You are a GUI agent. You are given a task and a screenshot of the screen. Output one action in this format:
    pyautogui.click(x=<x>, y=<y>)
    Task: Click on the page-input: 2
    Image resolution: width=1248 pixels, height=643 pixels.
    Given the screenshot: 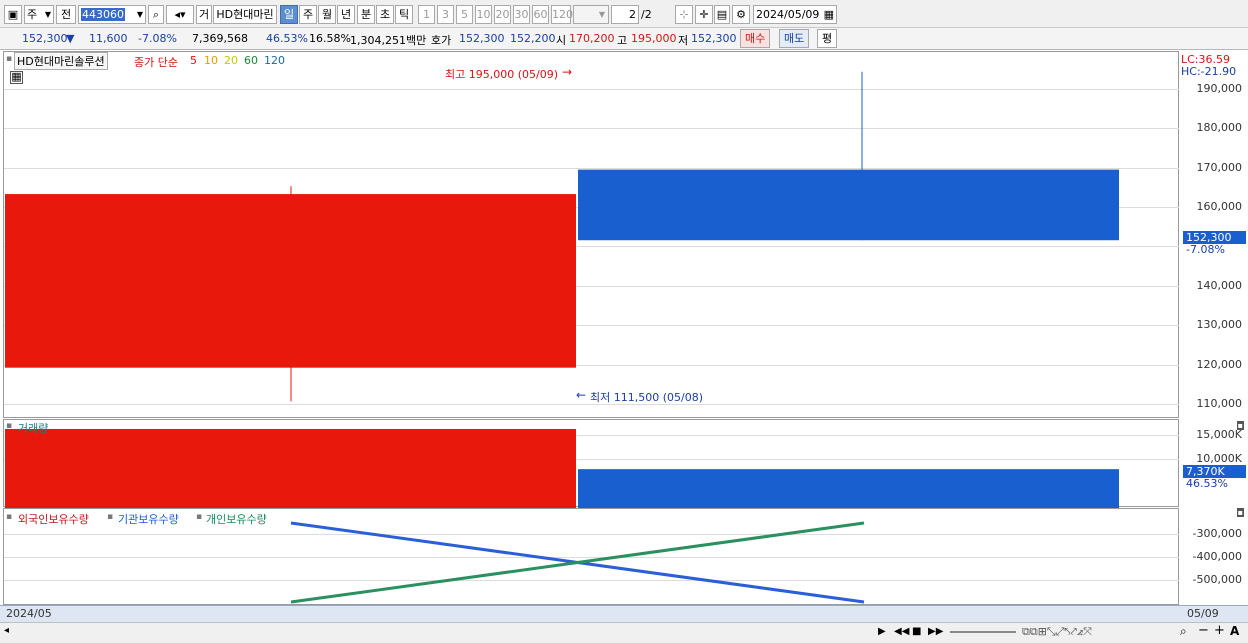 What is the action you would take?
    pyautogui.click(x=625, y=14)
    